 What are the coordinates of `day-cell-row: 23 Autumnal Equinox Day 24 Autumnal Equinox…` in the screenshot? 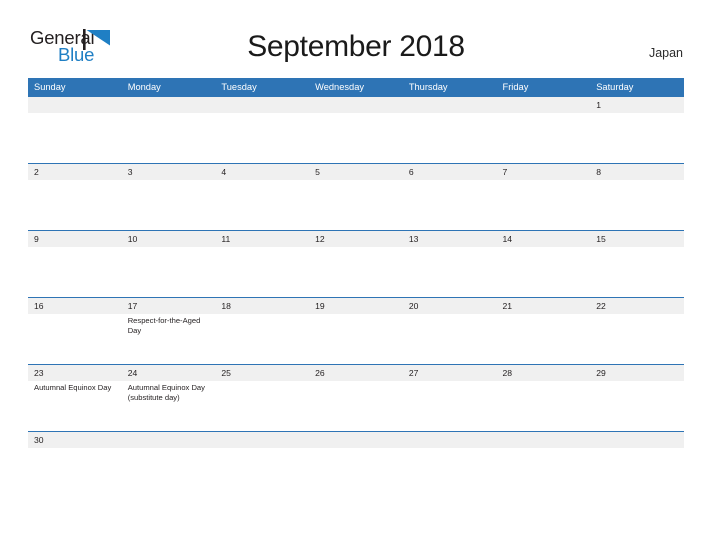 It's located at (356, 398).